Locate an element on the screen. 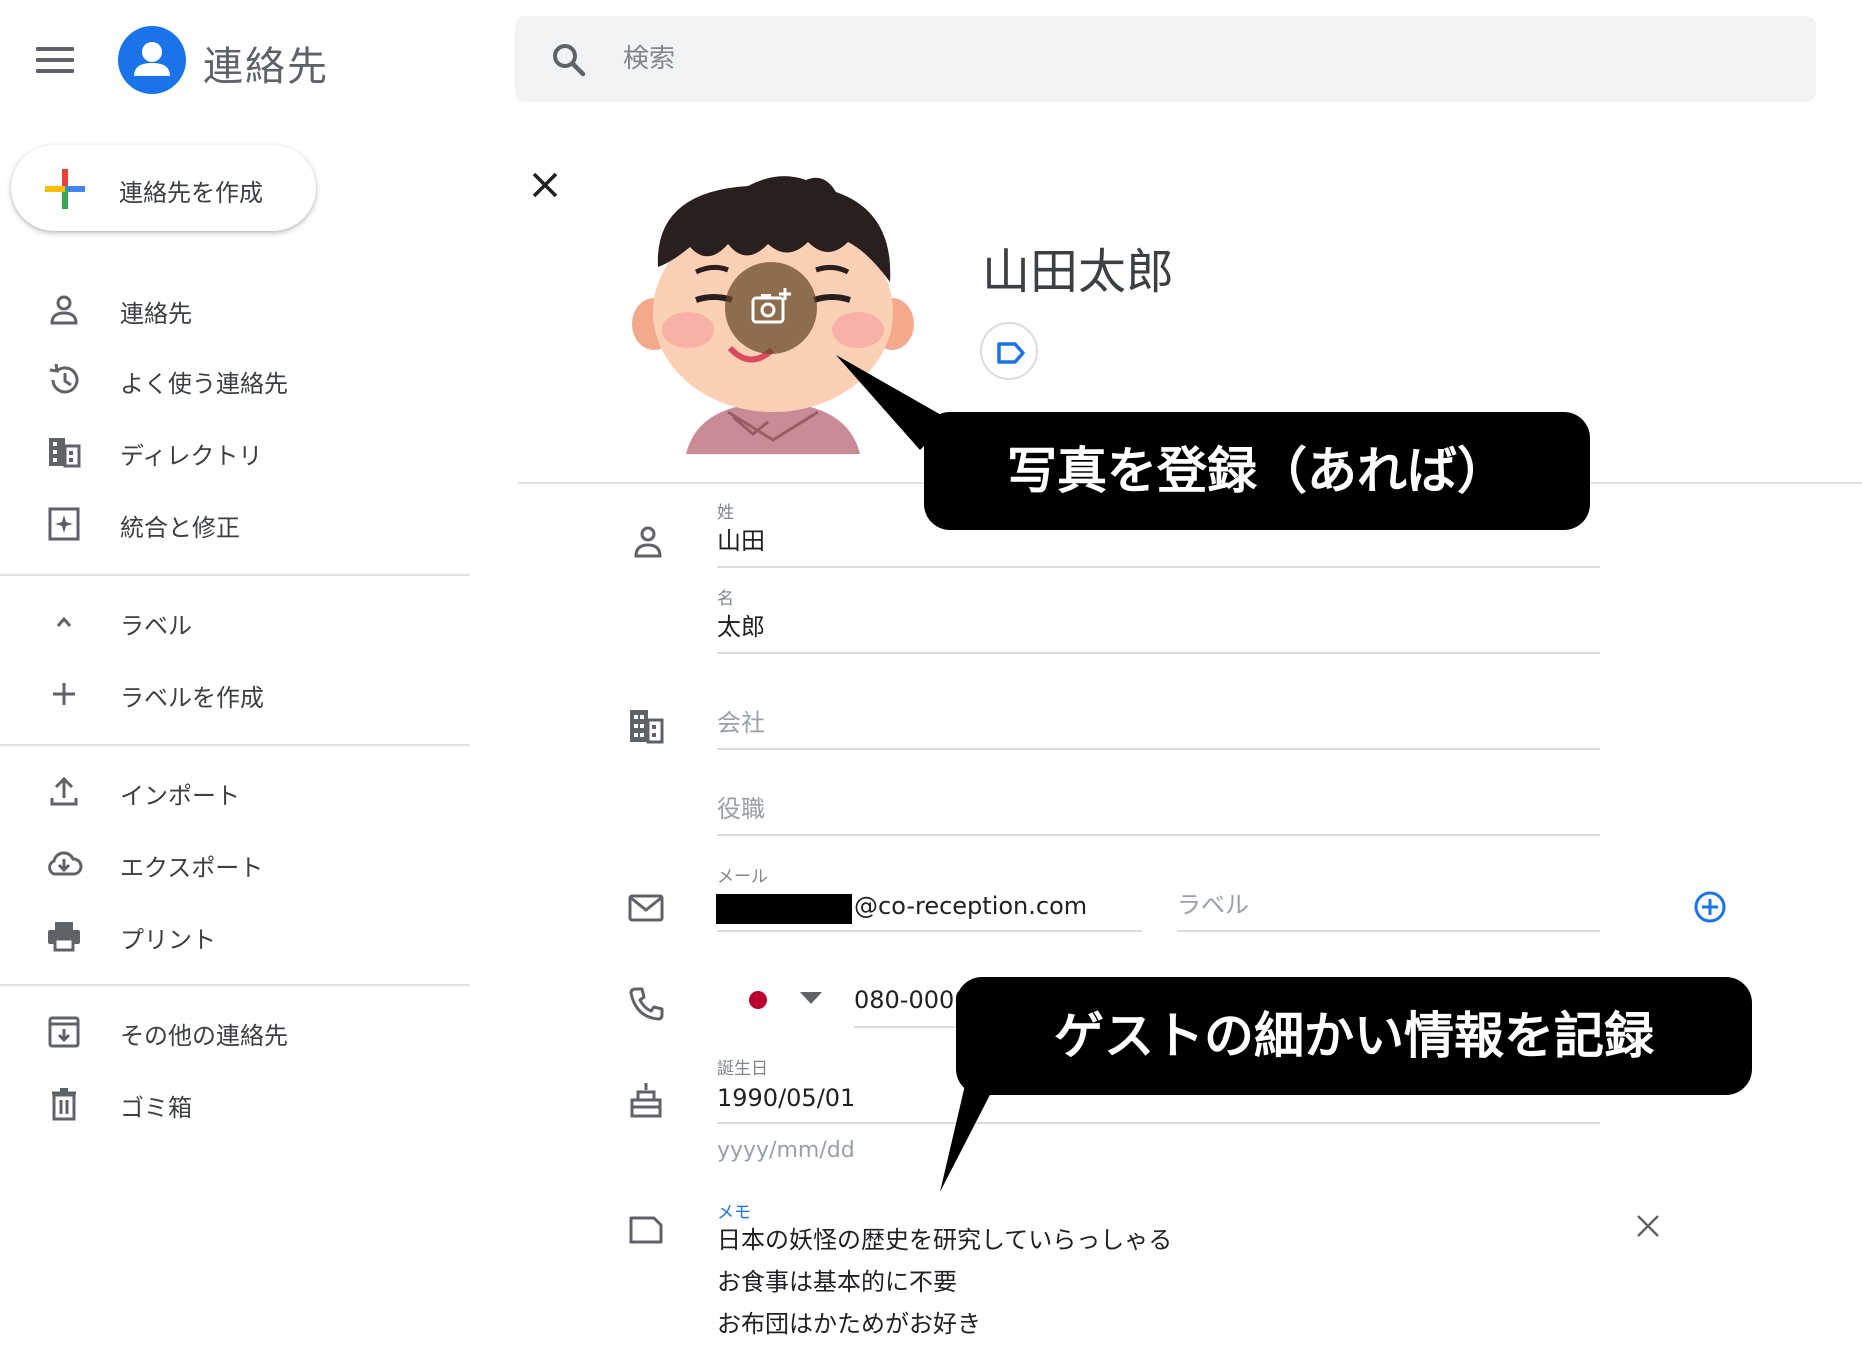  detail-callout: ゲストの細かい情報を記録 is located at coordinates (1354, 1036).